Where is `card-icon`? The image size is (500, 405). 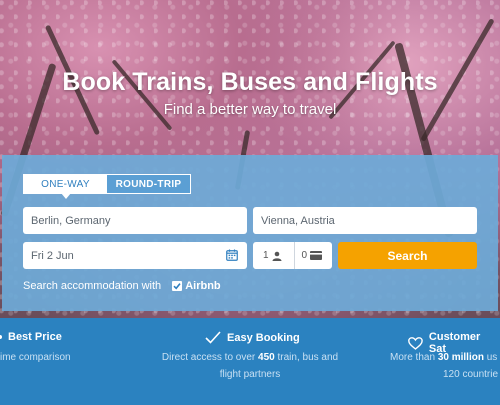
card-icon is located at coordinates (316, 255).